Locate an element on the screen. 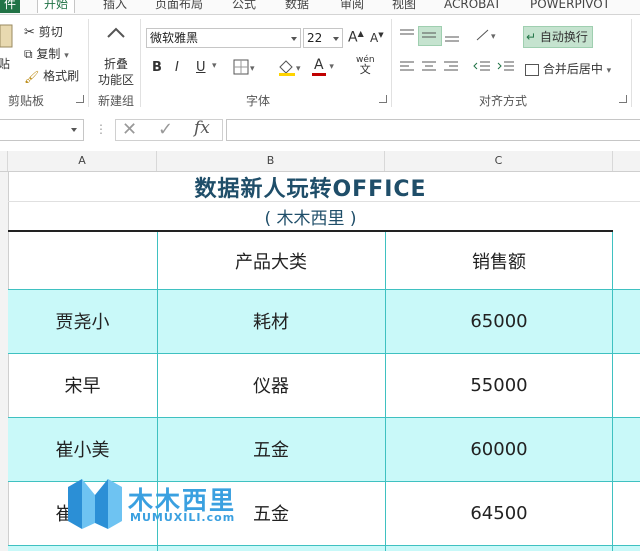 The image size is (640, 551). sheet-title-cell: 数据新人玩转OFFICE is located at coordinates (310, 187).